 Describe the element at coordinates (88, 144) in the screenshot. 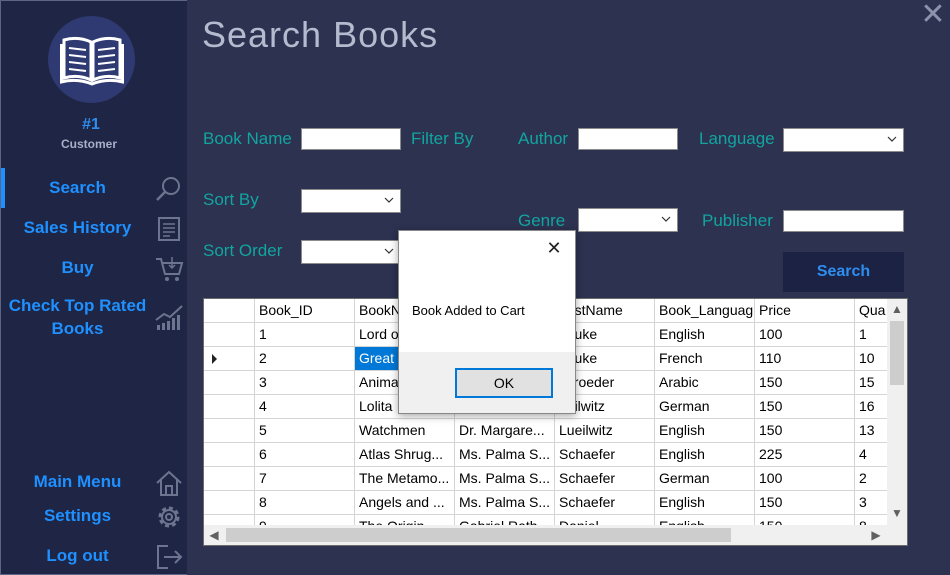

I see `user-role: Customer` at that location.